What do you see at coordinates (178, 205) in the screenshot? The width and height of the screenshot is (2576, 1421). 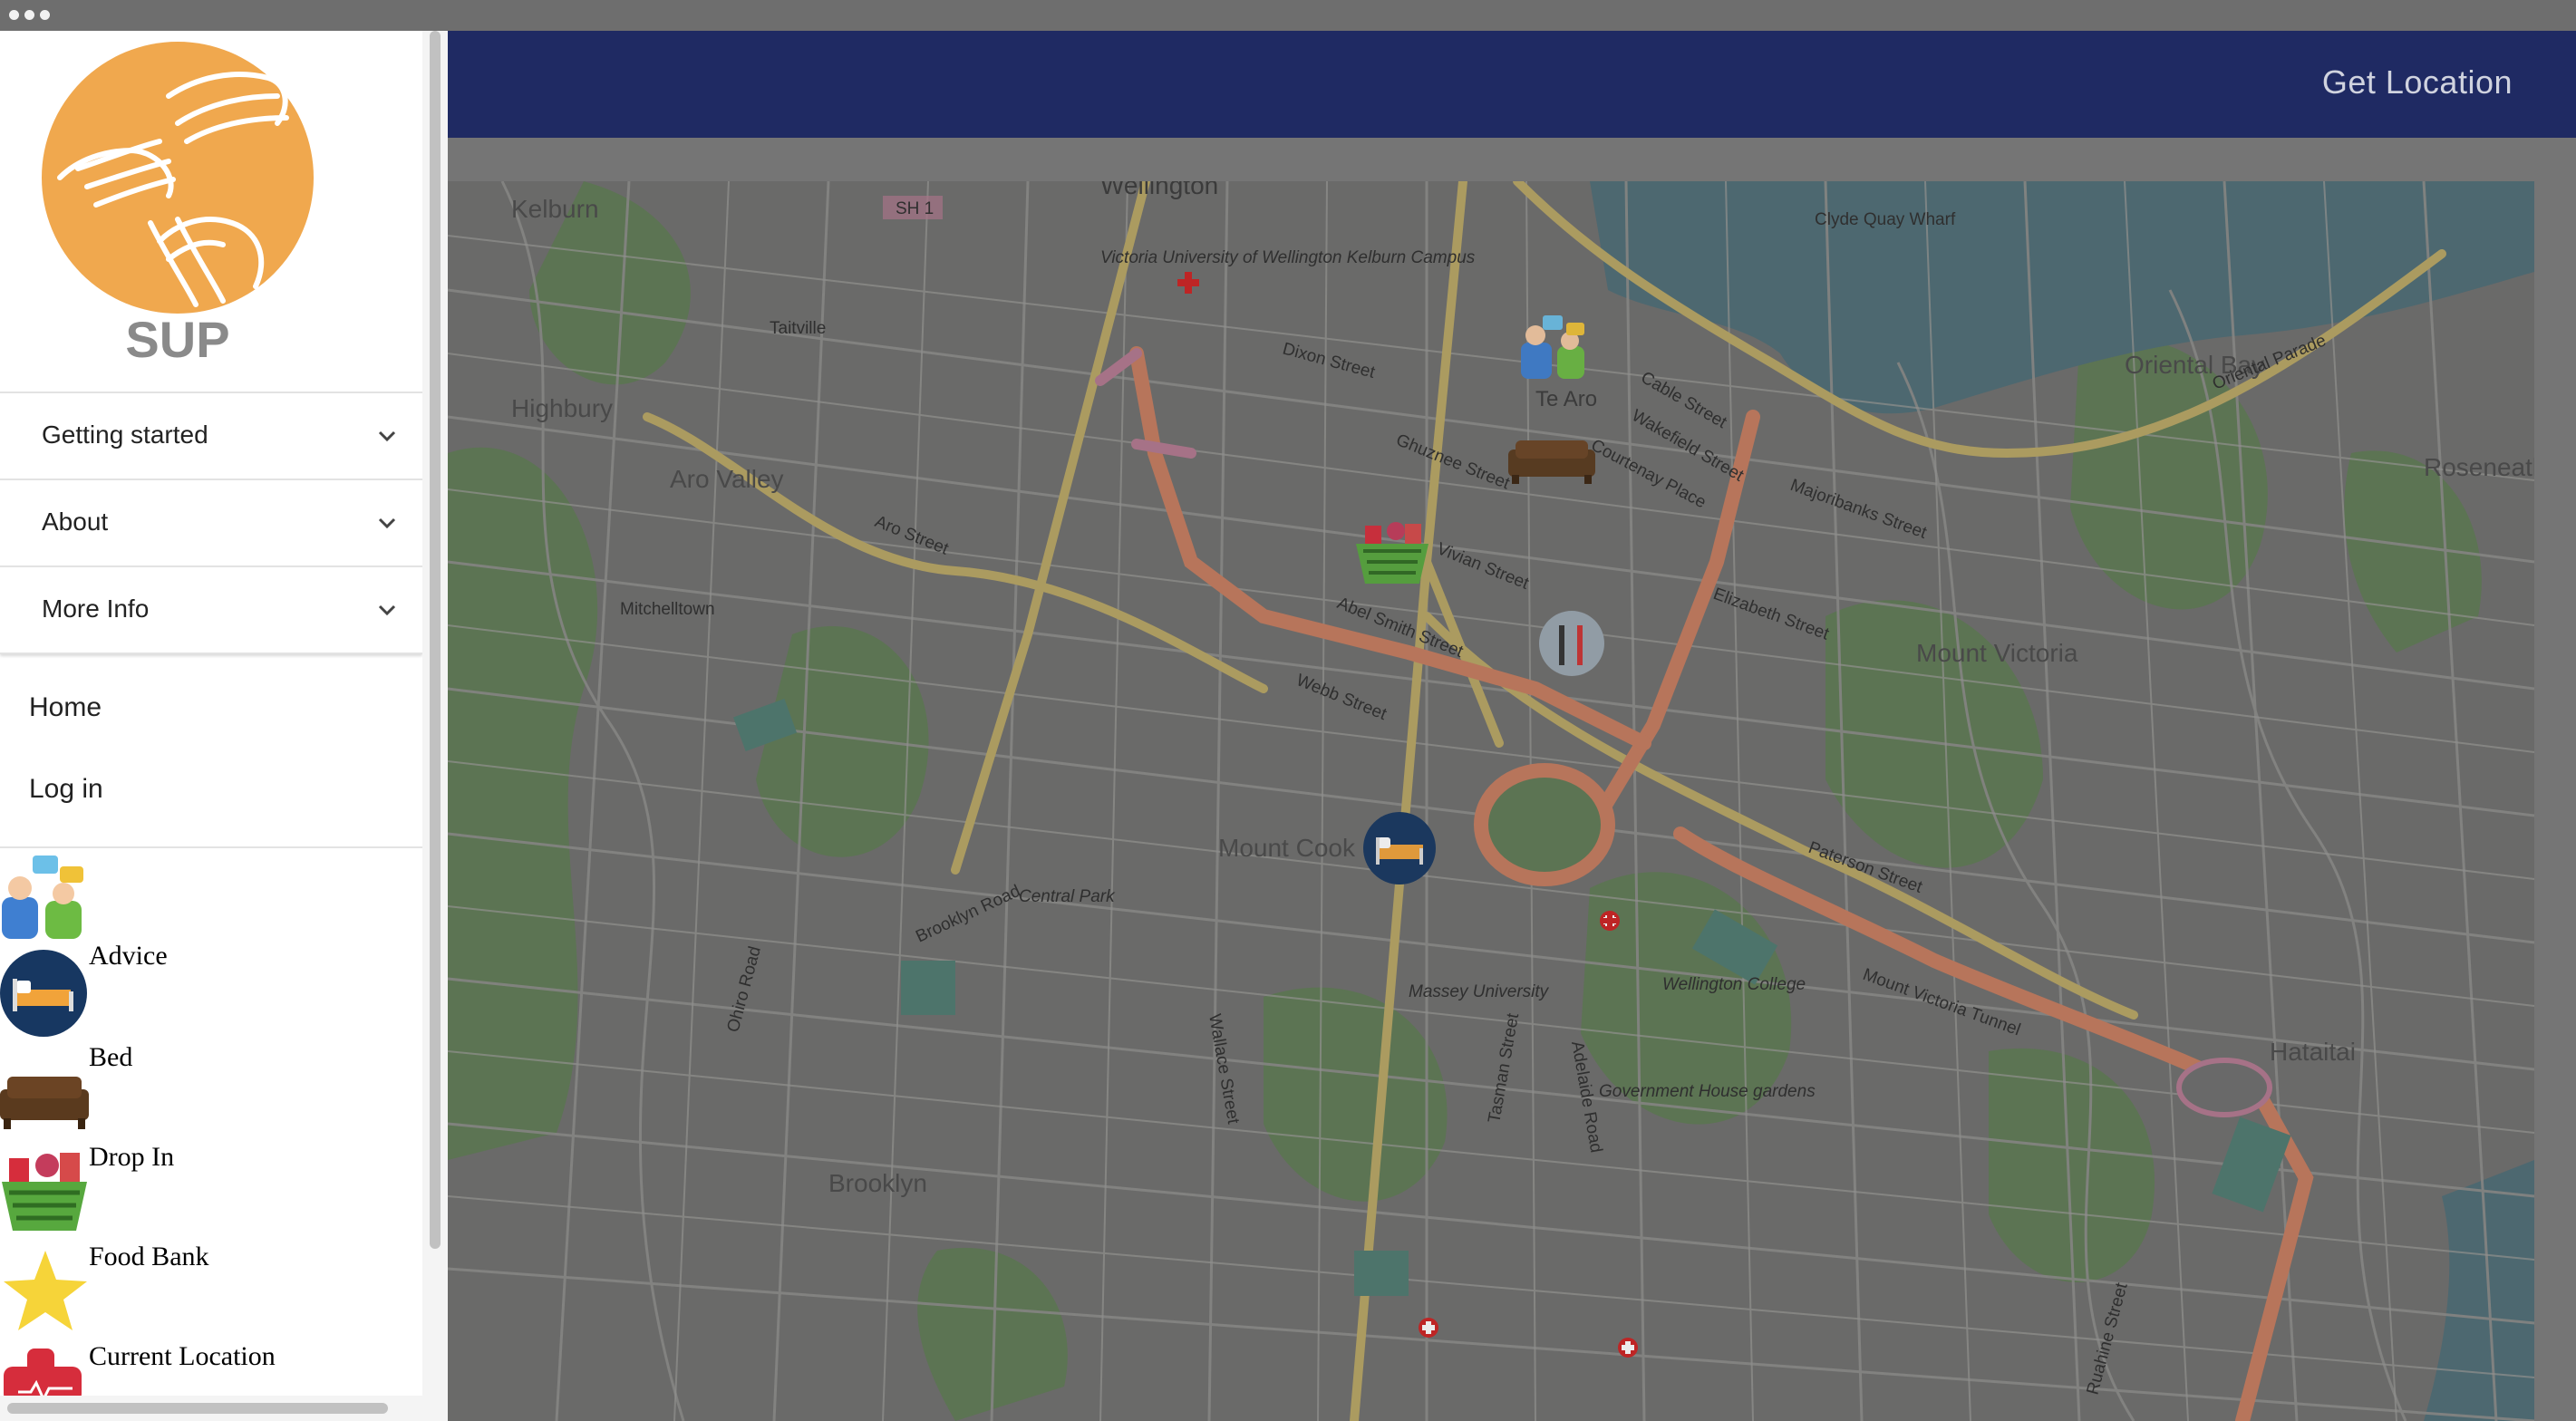 I see `sup-logo: SUP` at bounding box center [178, 205].